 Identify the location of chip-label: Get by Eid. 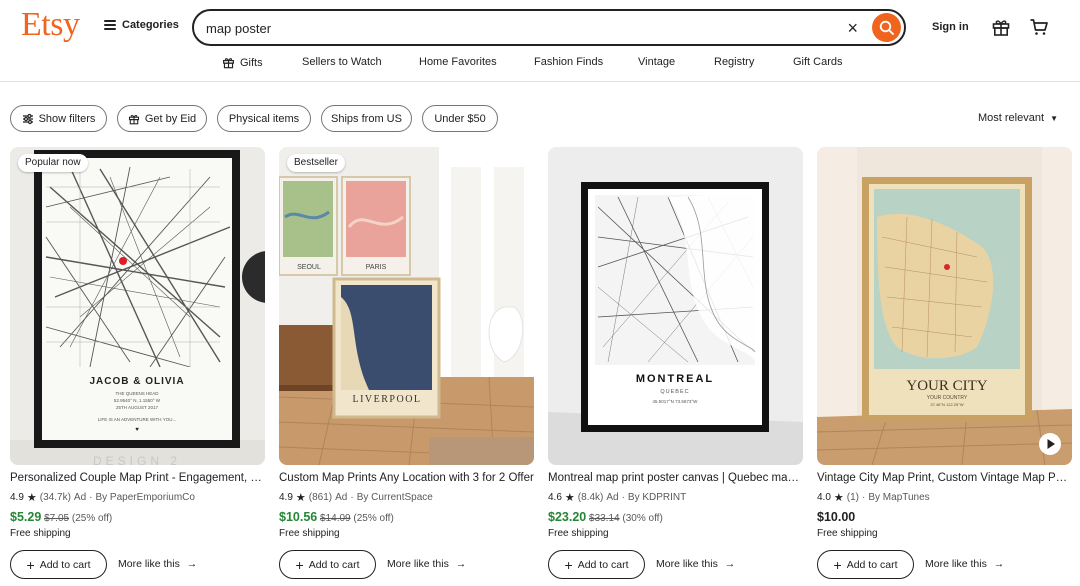
(170, 118).